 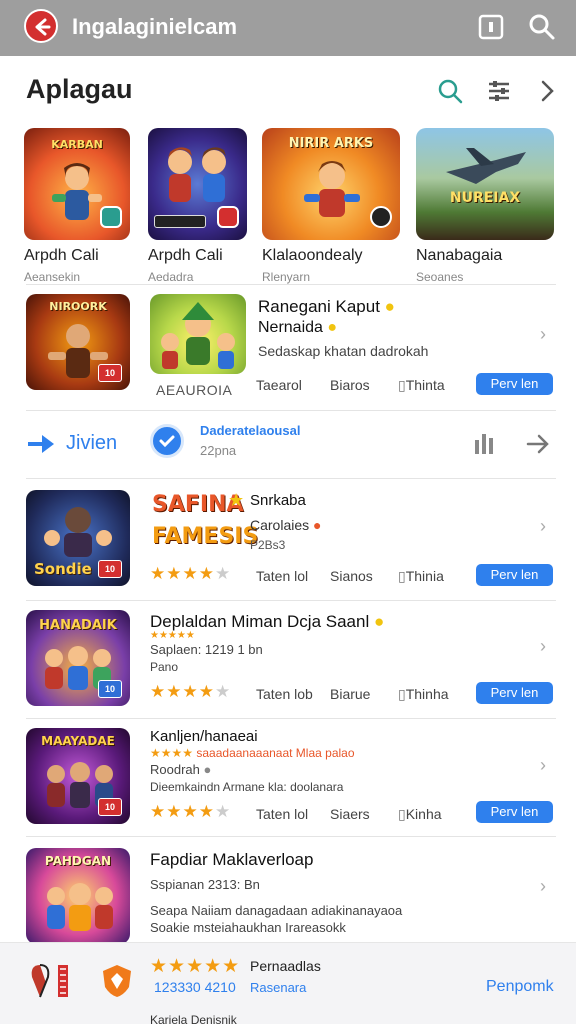 What do you see at coordinates (205, 536) in the screenshot?
I see `game-logo-subtext: FAMESIS` at bounding box center [205, 536].